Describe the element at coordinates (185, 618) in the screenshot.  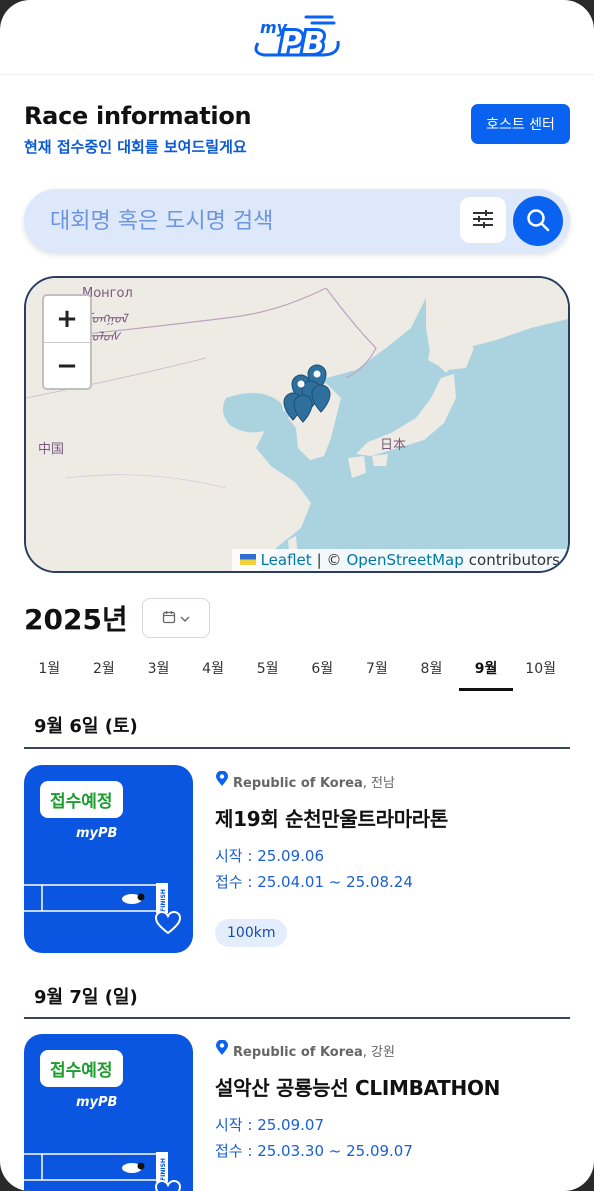
I see `chevron-down-icon` at that location.